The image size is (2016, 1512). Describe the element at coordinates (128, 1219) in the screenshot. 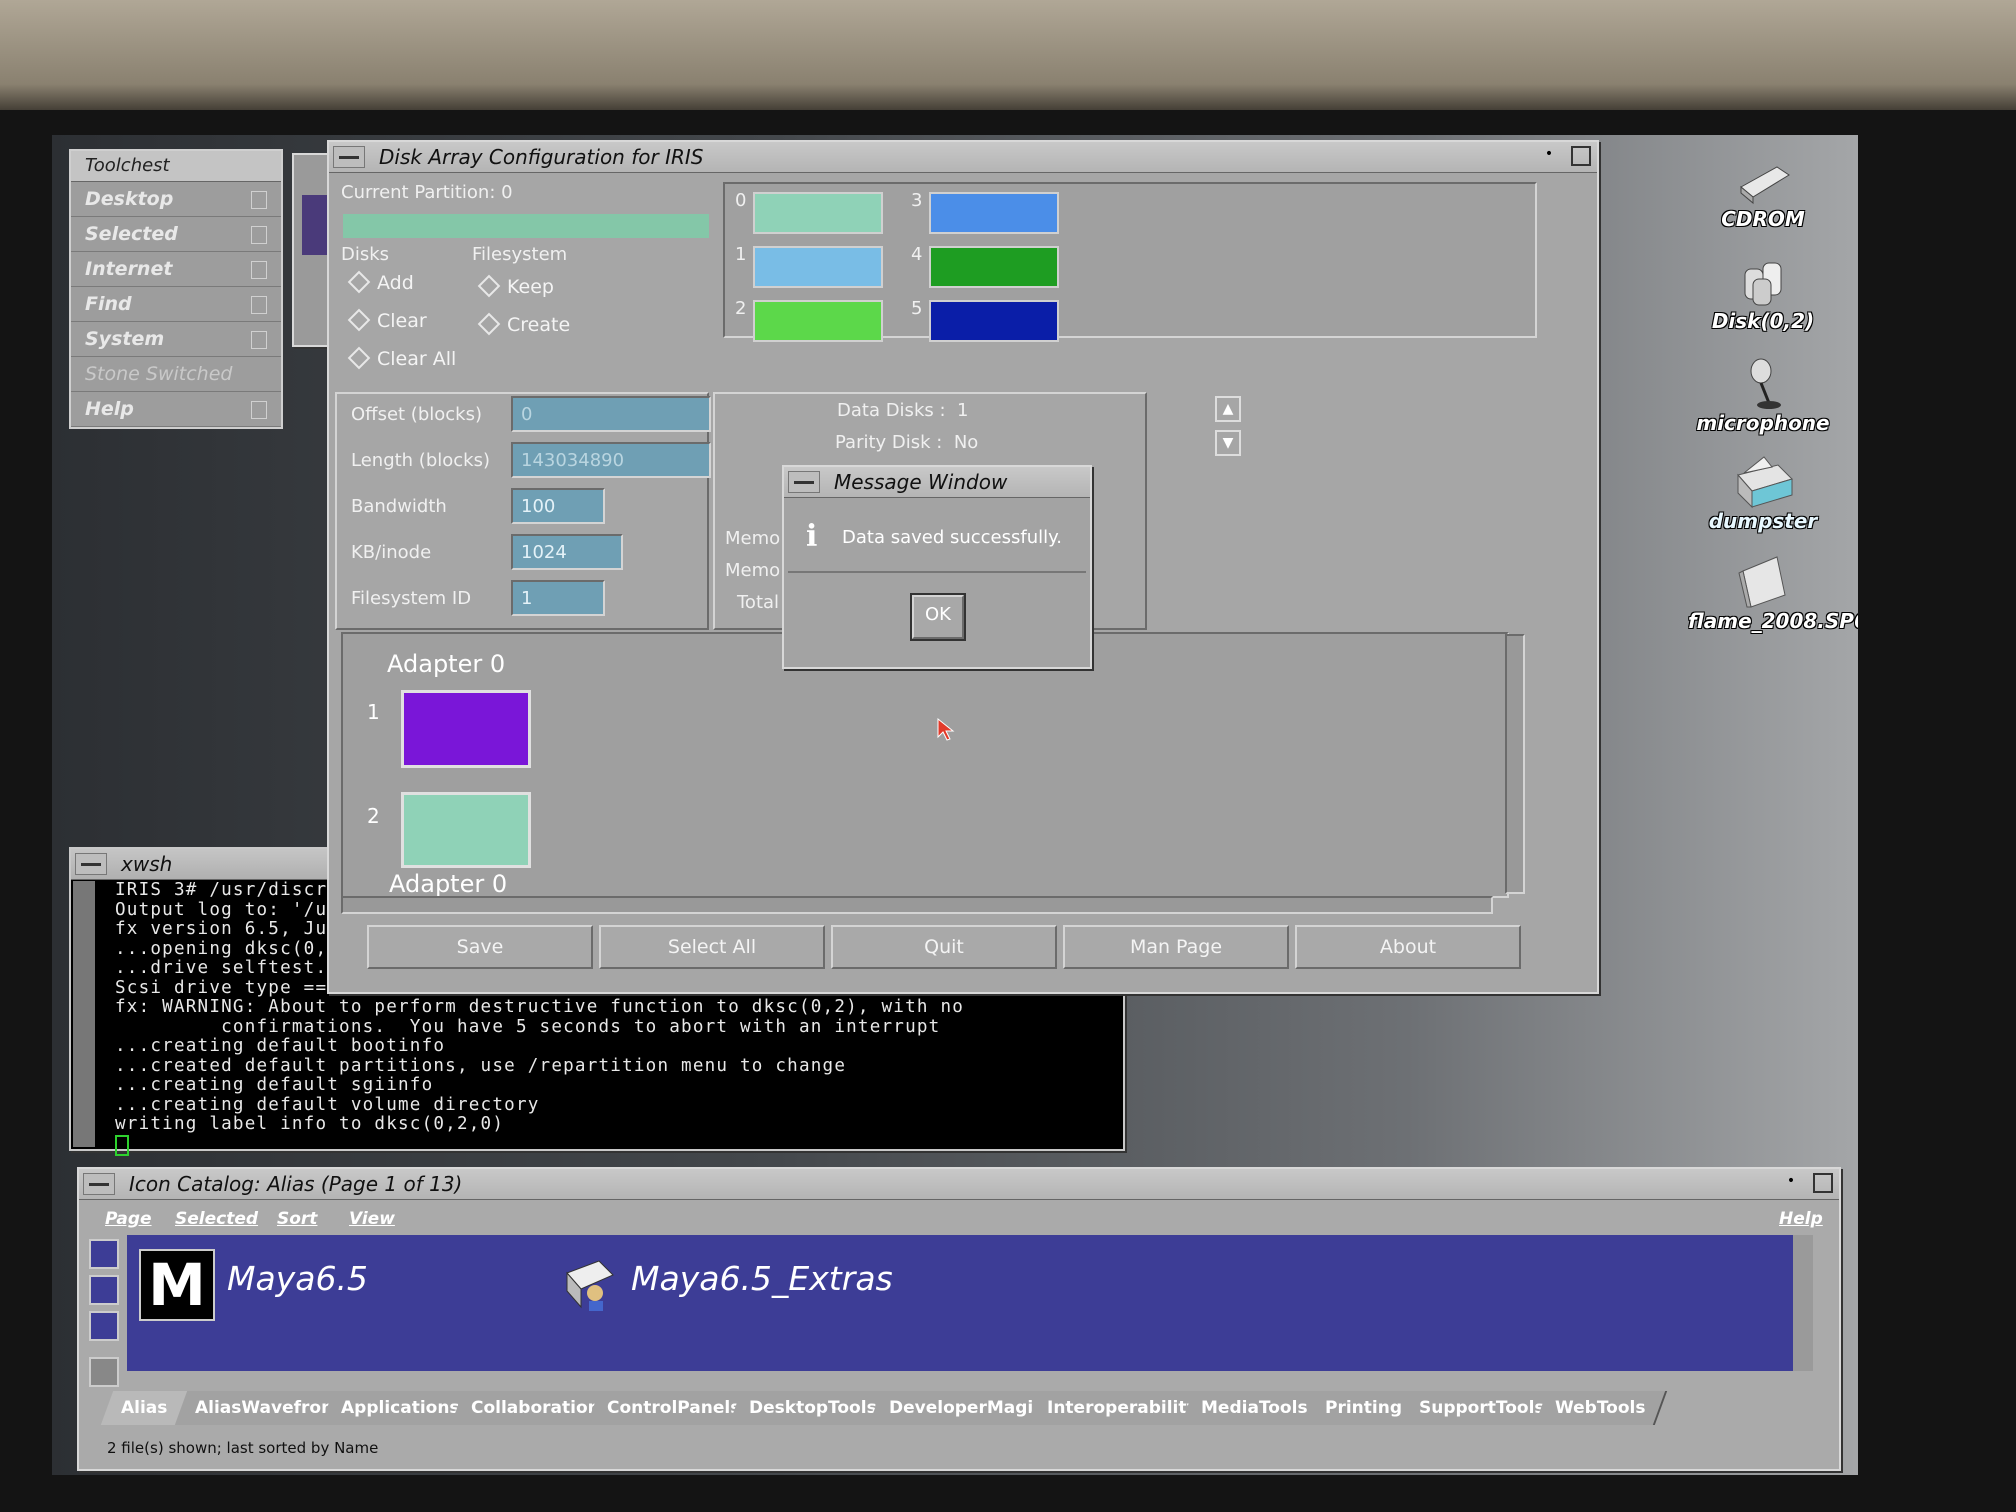

I see `menu-page: Page` at that location.